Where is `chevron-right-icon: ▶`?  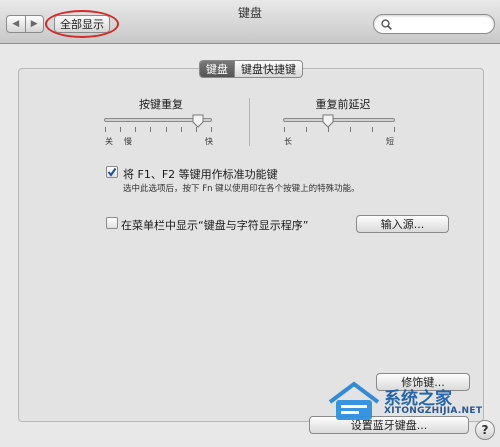 chevron-right-icon: ▶ is located at coordinates (34, 24).